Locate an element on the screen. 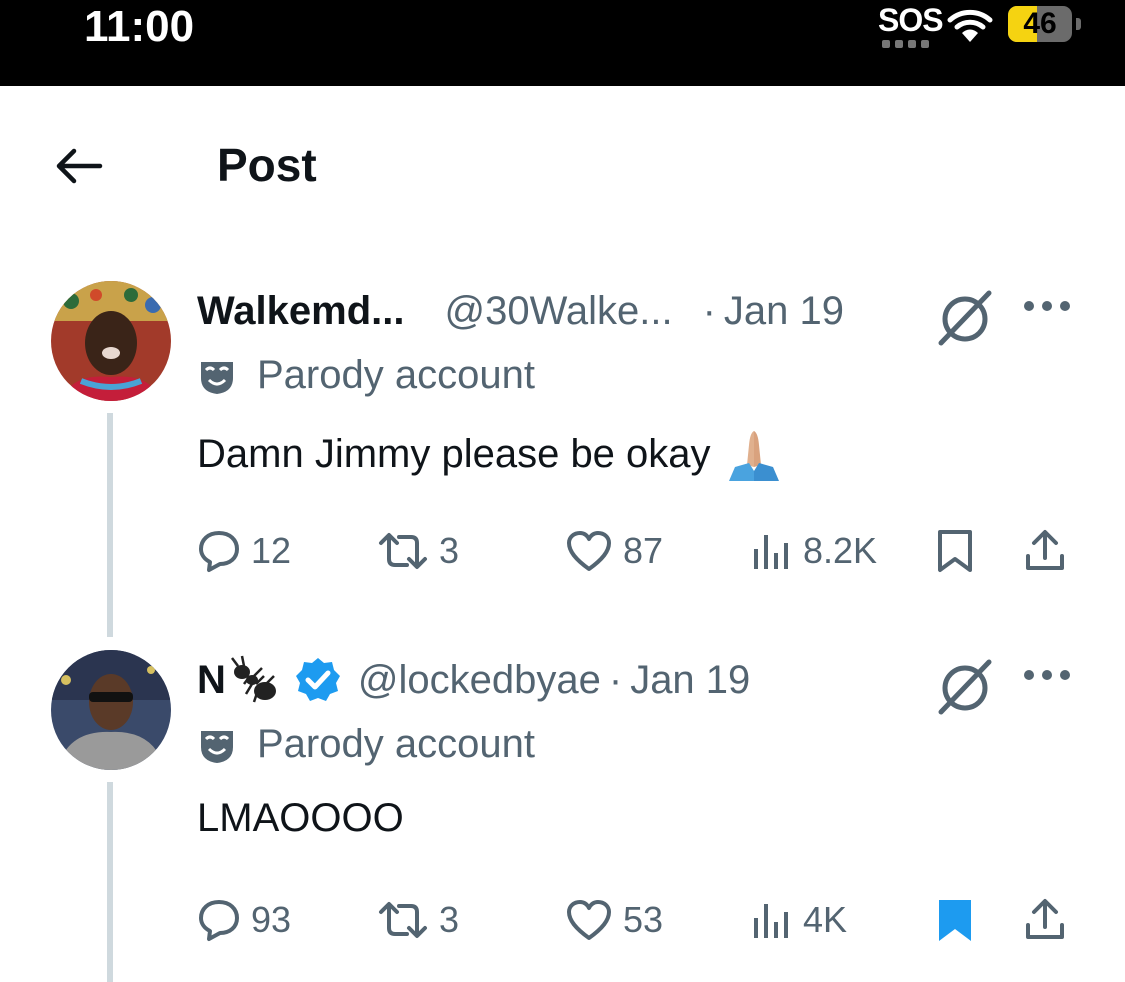 This screenshot has height=982, width=1125. post-text: LMAOOOO is located at coordinates (300, 818).